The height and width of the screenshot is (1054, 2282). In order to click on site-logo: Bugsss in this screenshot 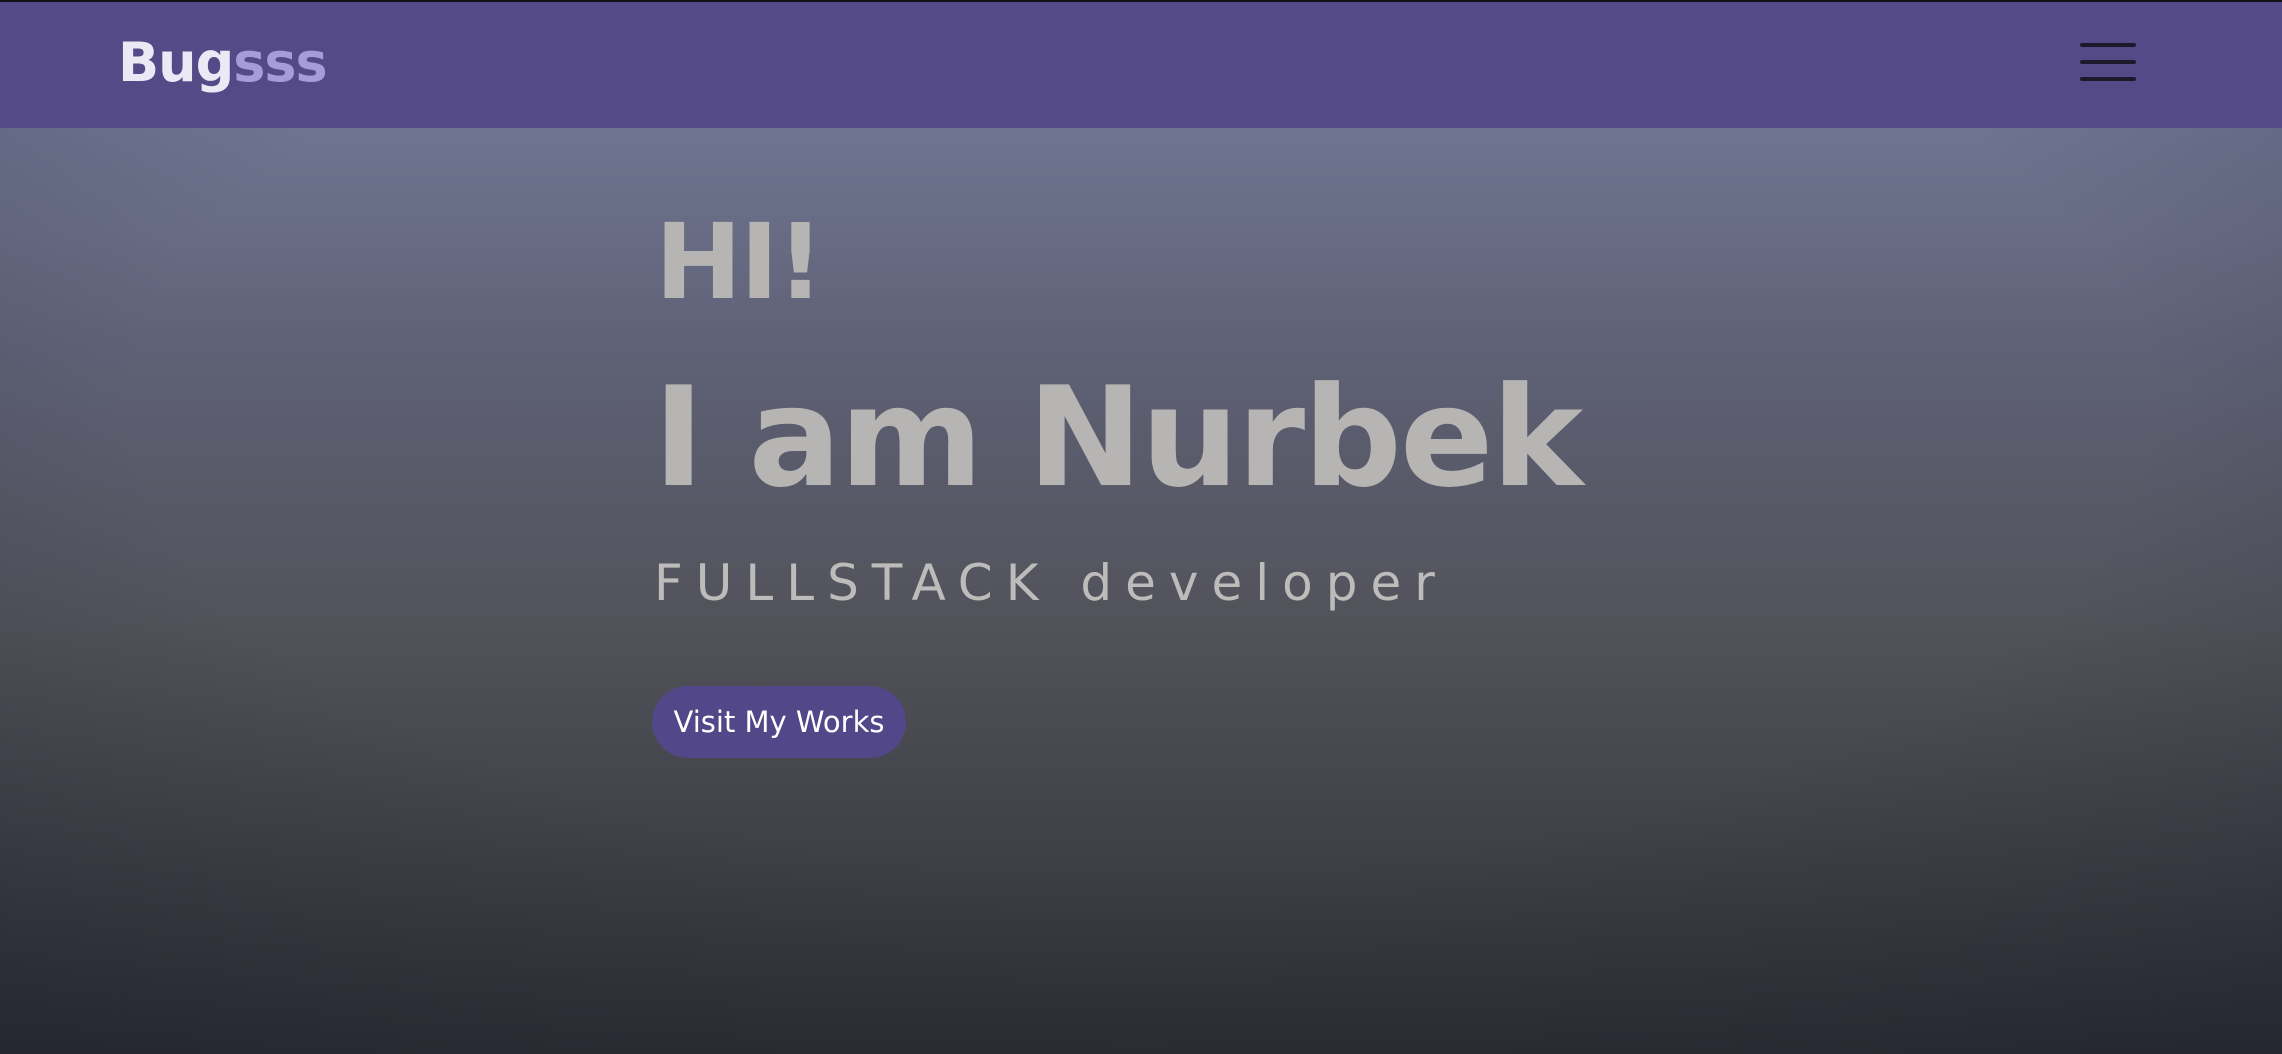, I will do `click(223, 63)`.